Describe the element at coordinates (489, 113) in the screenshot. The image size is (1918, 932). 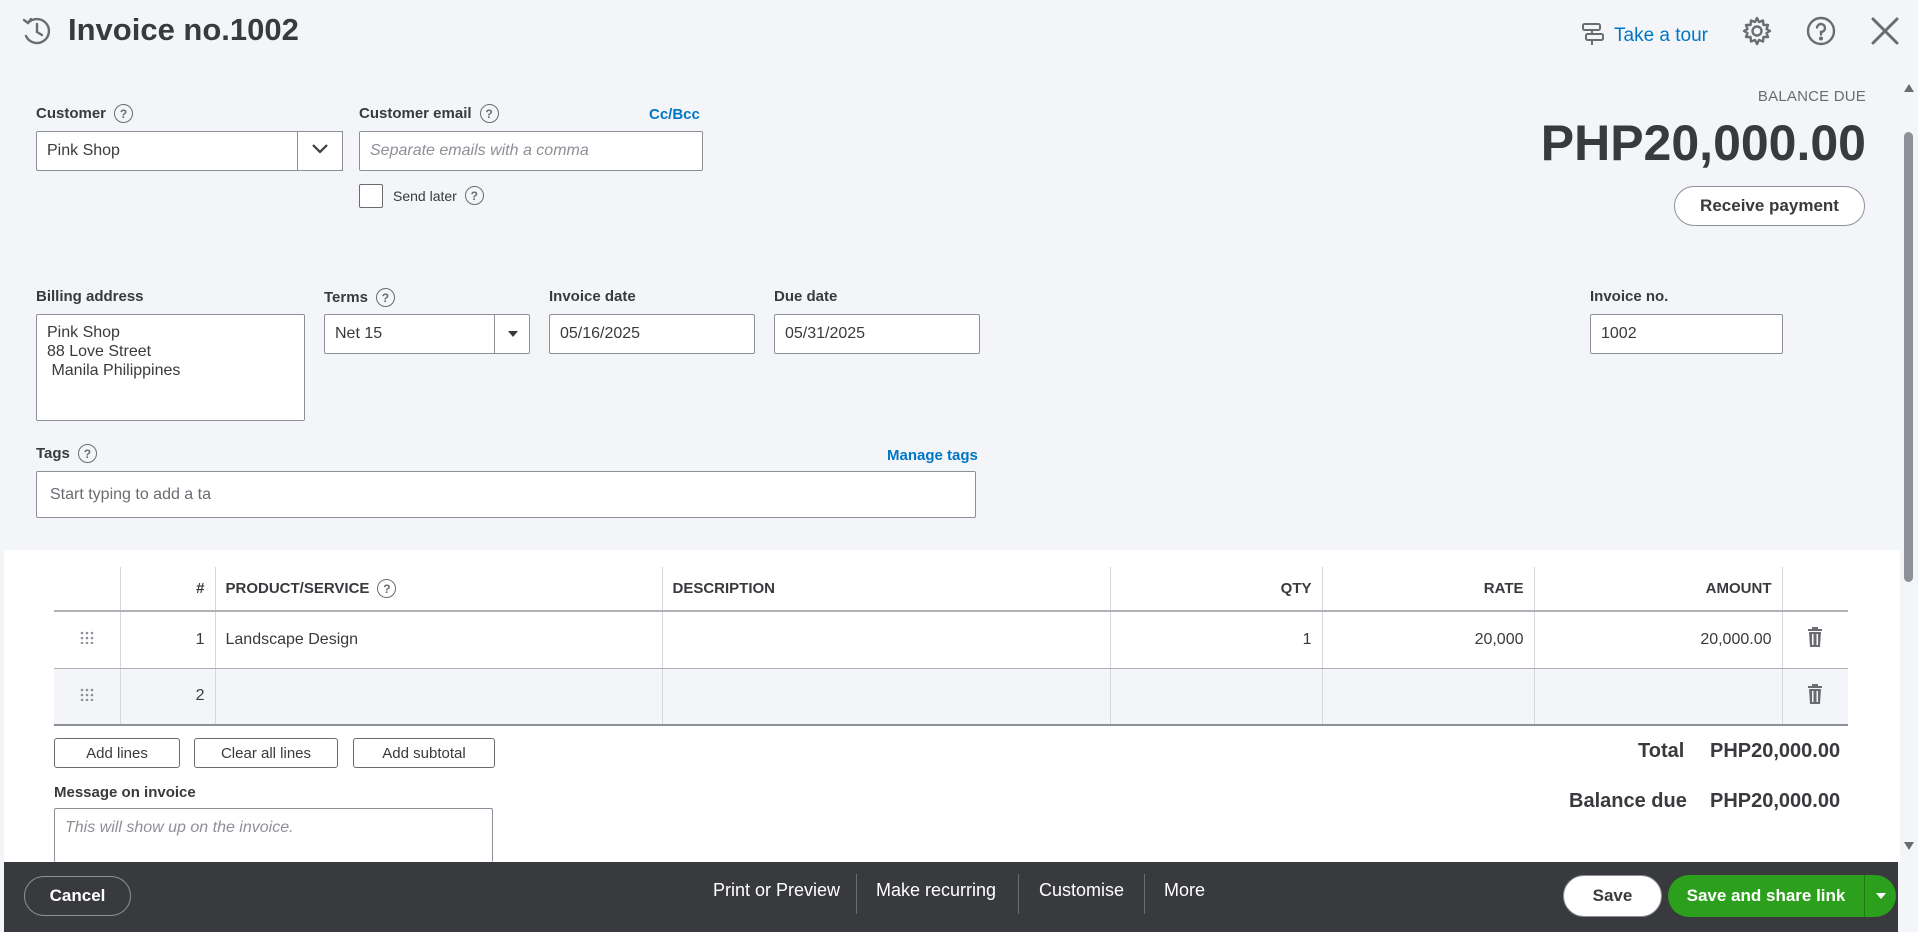
I see `customer-email-help-icon: ?` at that location.